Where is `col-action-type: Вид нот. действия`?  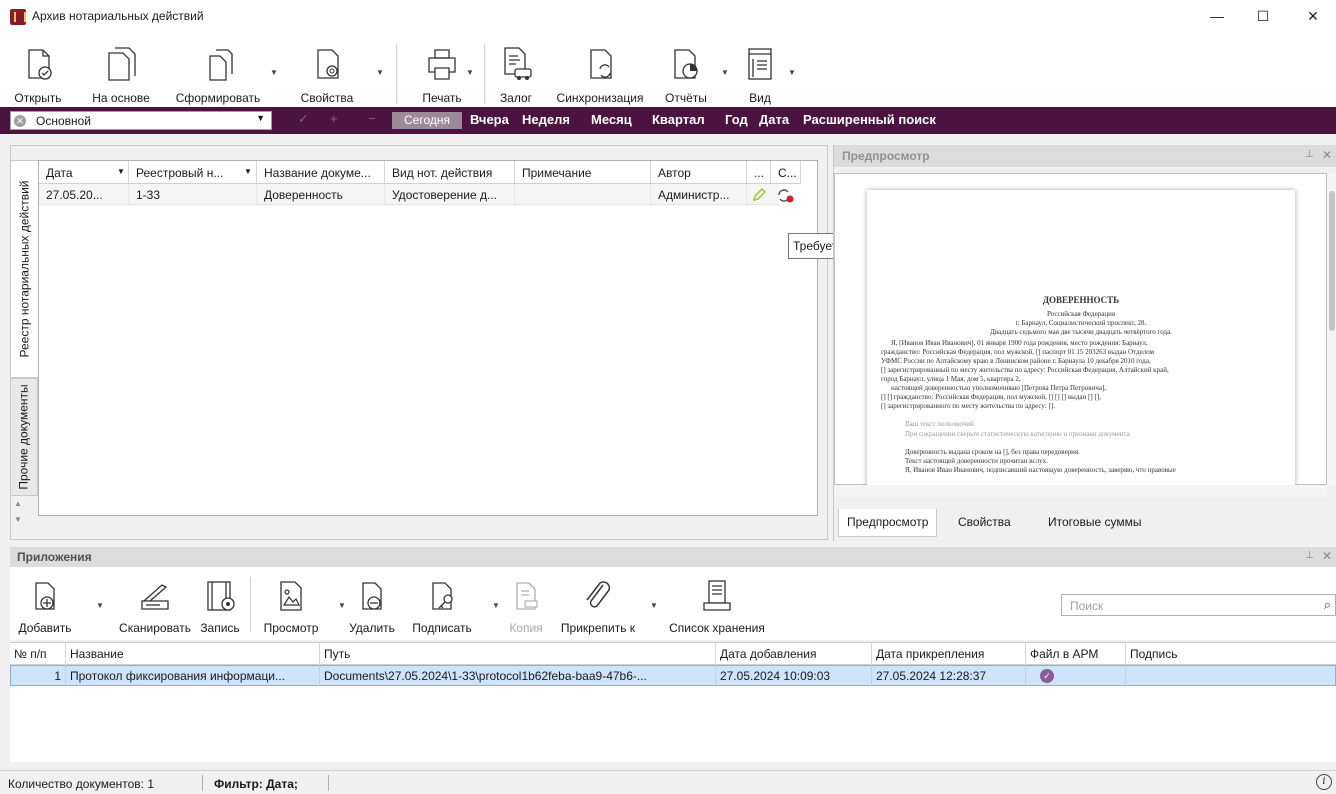
col-action-type: Вид нот. действия is located at coordinates (450, 172).